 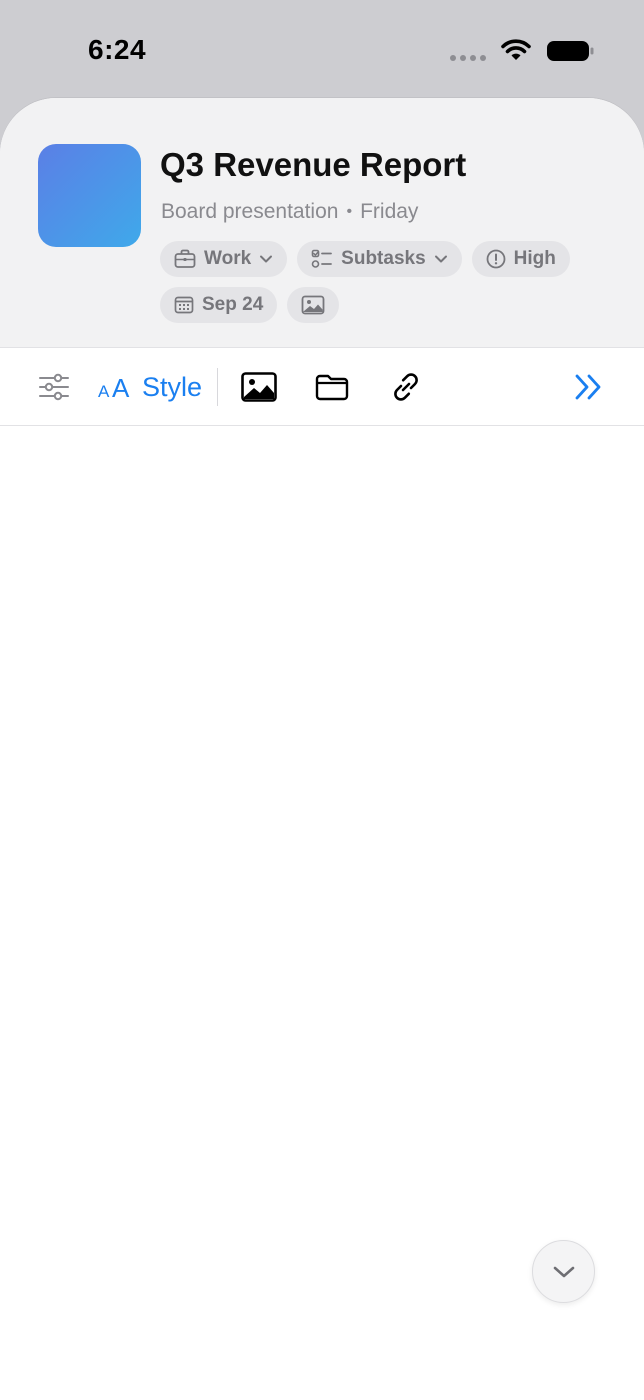 What do you see at coordinates (534, 258) in the screenshot?
I see `priority-chip-label: High` at bounding box center [534, 258].